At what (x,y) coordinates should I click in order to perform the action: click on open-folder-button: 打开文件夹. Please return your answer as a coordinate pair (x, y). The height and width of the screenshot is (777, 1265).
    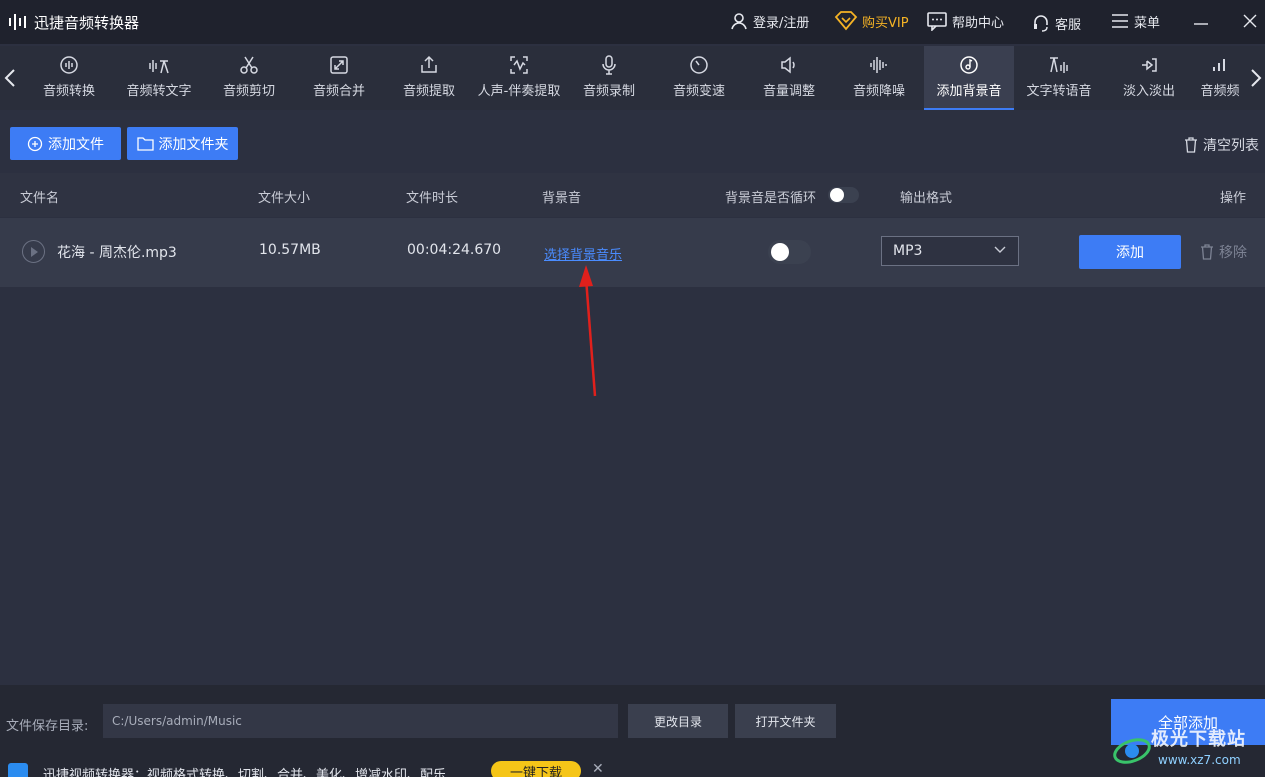
    Looking at the image, I should click on (785, 721).